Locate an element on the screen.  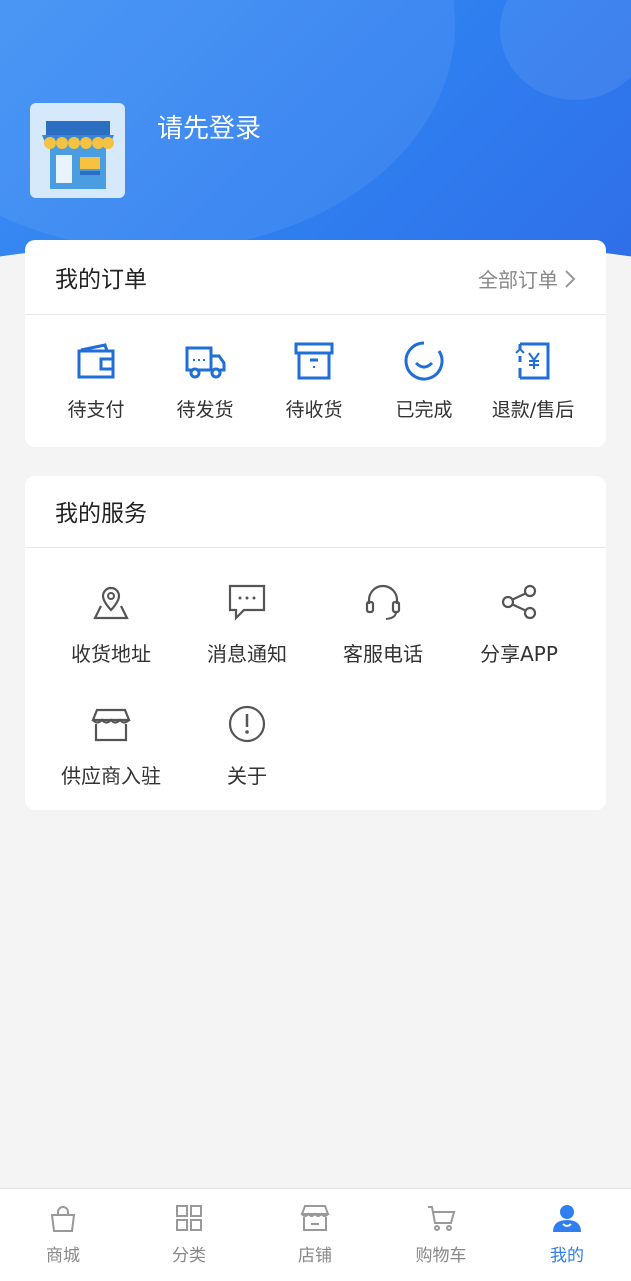
order-item-label: 退款/售后 is located at coordinates (533, 410).